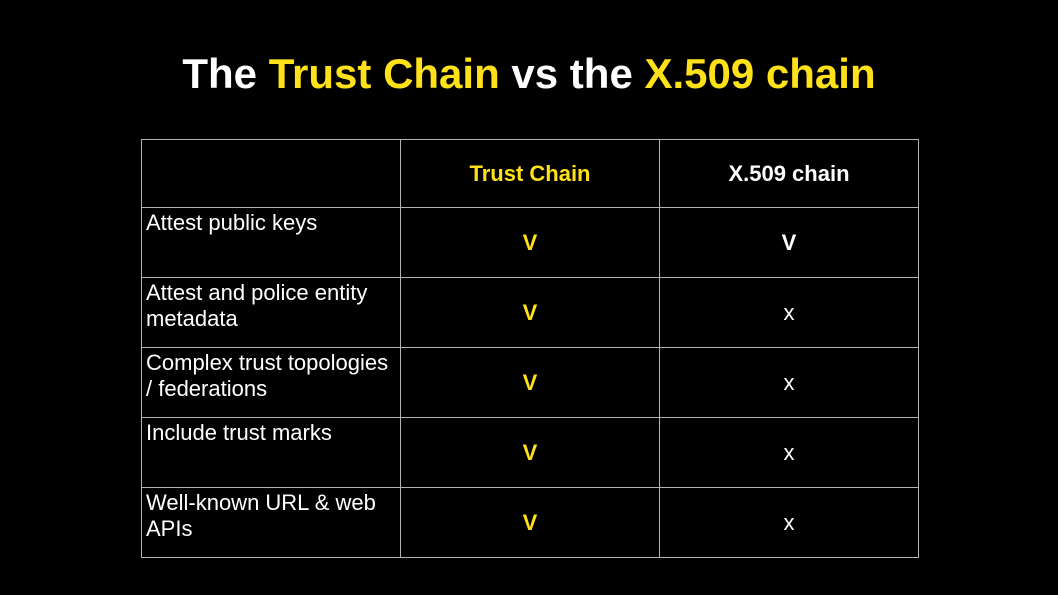 The height and width of the screenshot is (595, 1058). What do you see at coordinates (384, 73) in the screenshot?
I see `title-text-trust-chain: Trust Chain` at bounding box center [384, 73].